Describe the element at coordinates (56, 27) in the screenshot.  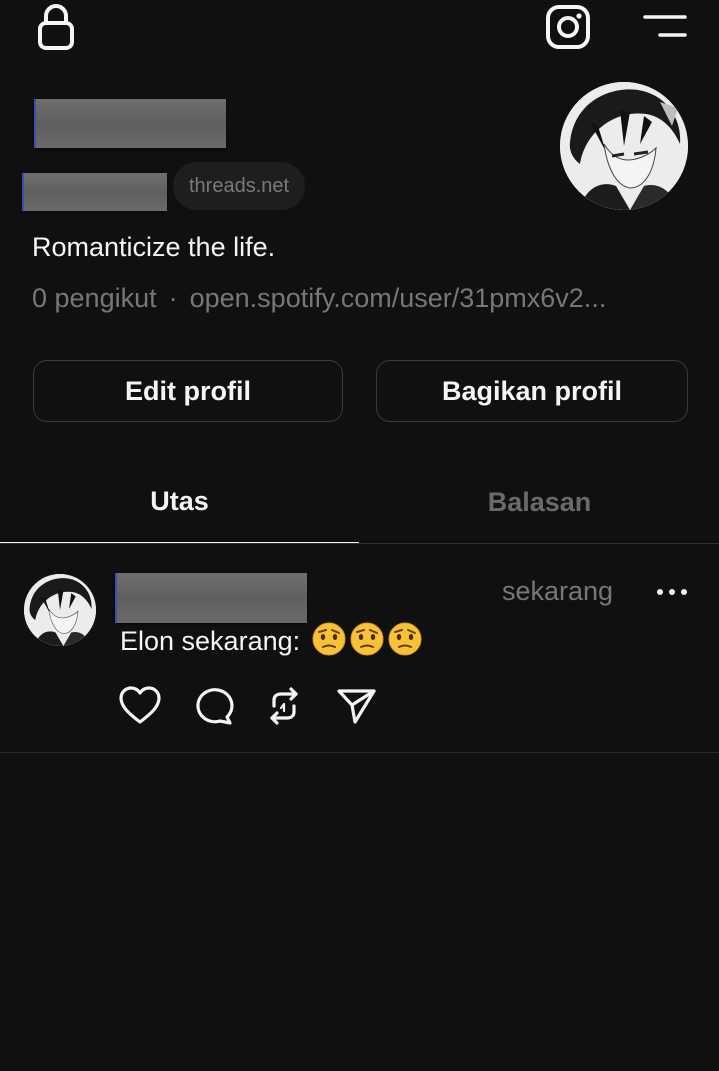
I see `lock-icon` at that location.